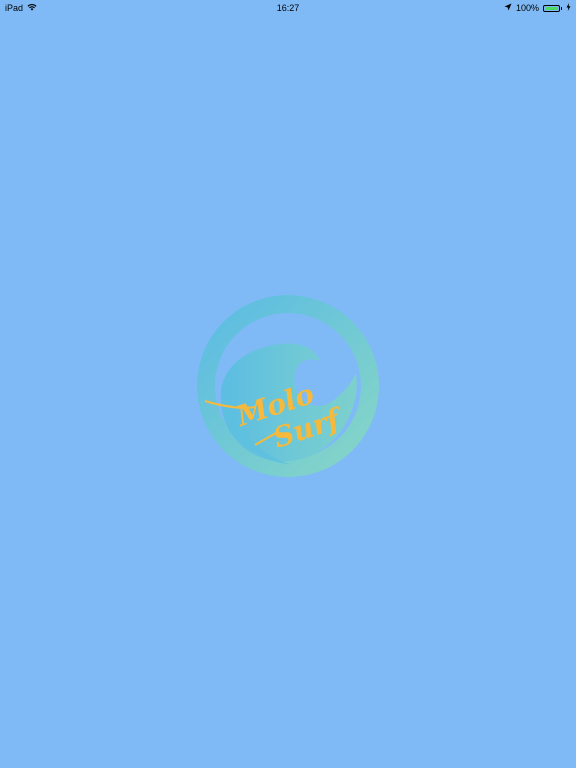  Describe the element at coordinates (568, 8) in the screenshot. I see `charging-icon` at that location.